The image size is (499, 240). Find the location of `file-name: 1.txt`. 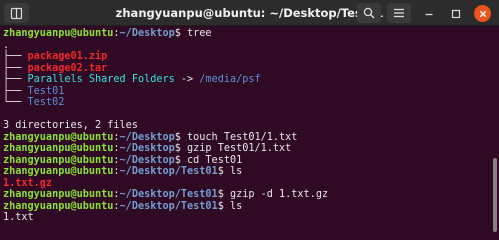

file-name: 1.txt is located at coordinates (18, 217).